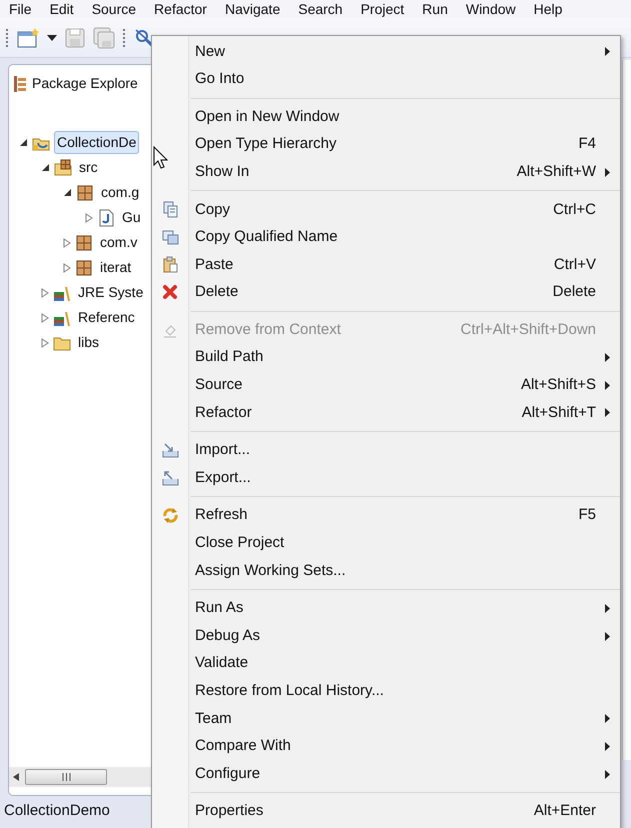 The height and width of the screenshot is (828, 631). Describe the element at coordinates (386, 413) in the screenshot. I see `menu-item: Refactor Alt+Shift+T` at that location.